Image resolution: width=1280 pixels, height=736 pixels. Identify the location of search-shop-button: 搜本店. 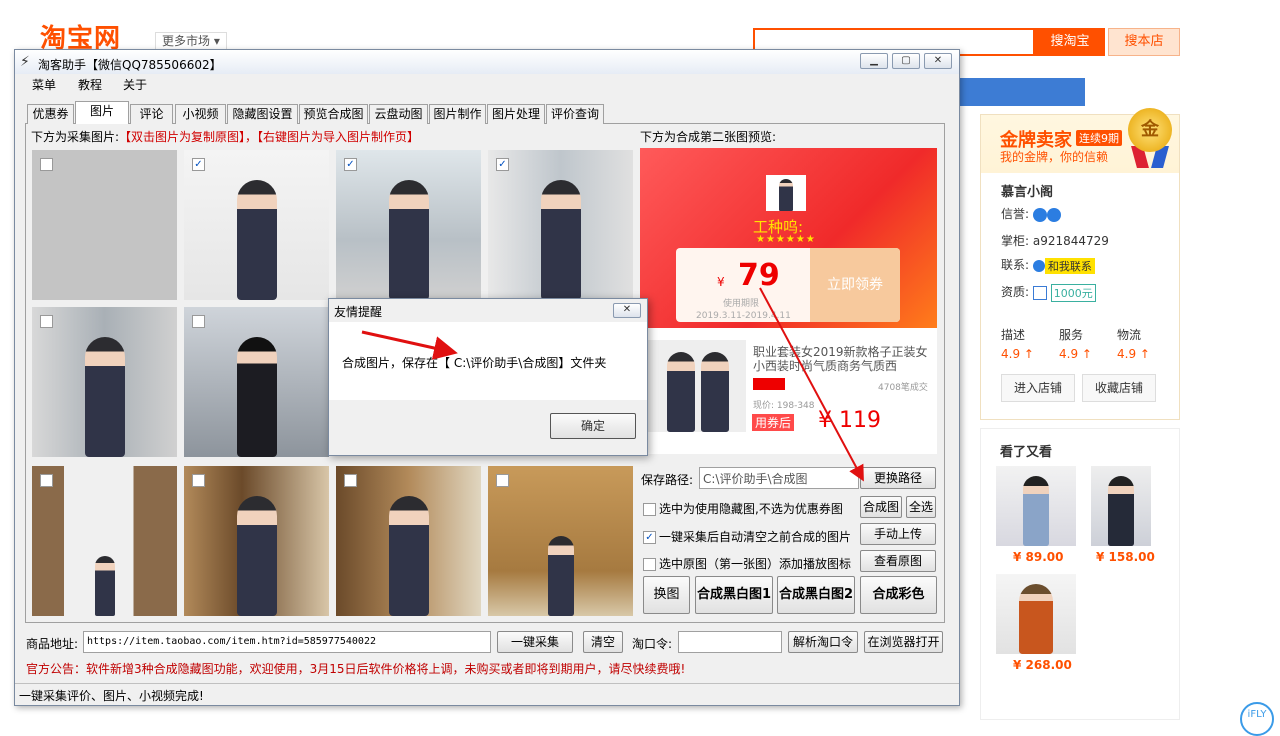
(1144, 42).